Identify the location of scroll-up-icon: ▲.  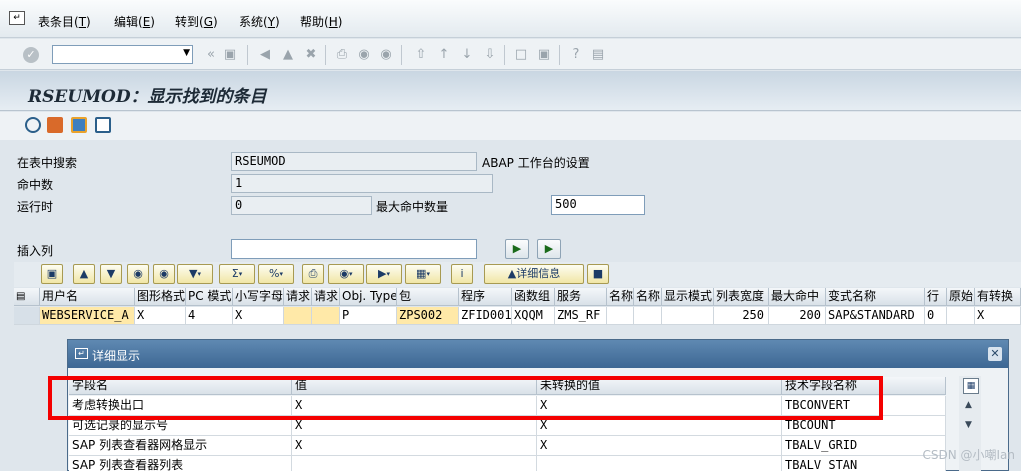
(968, 405).